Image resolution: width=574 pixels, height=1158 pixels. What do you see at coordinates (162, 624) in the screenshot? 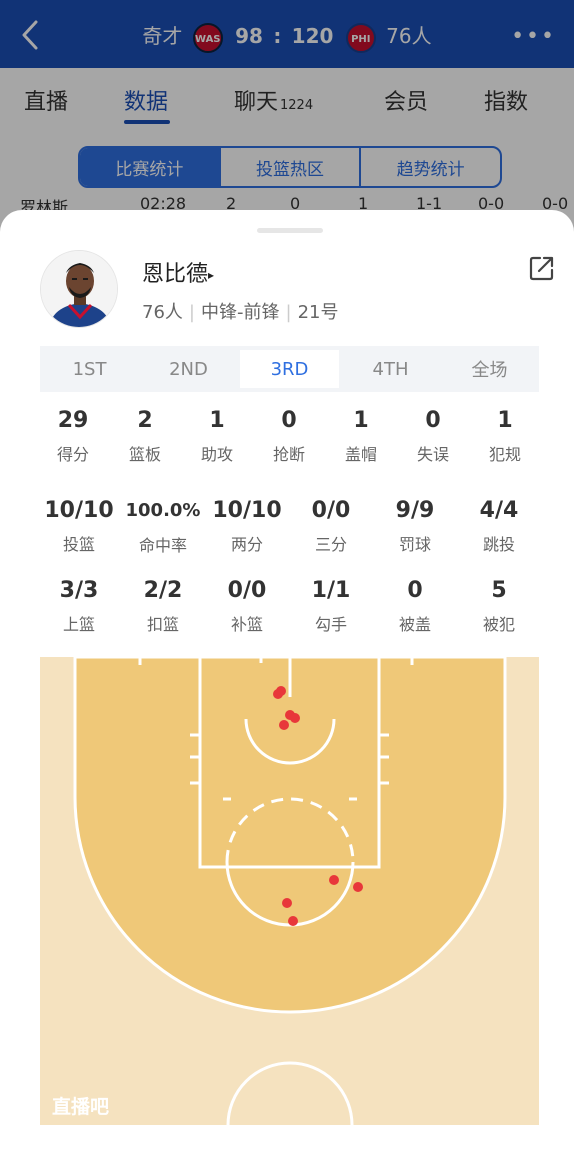
I see `stat-label: 扣篮` at bounding box center [162, 624].